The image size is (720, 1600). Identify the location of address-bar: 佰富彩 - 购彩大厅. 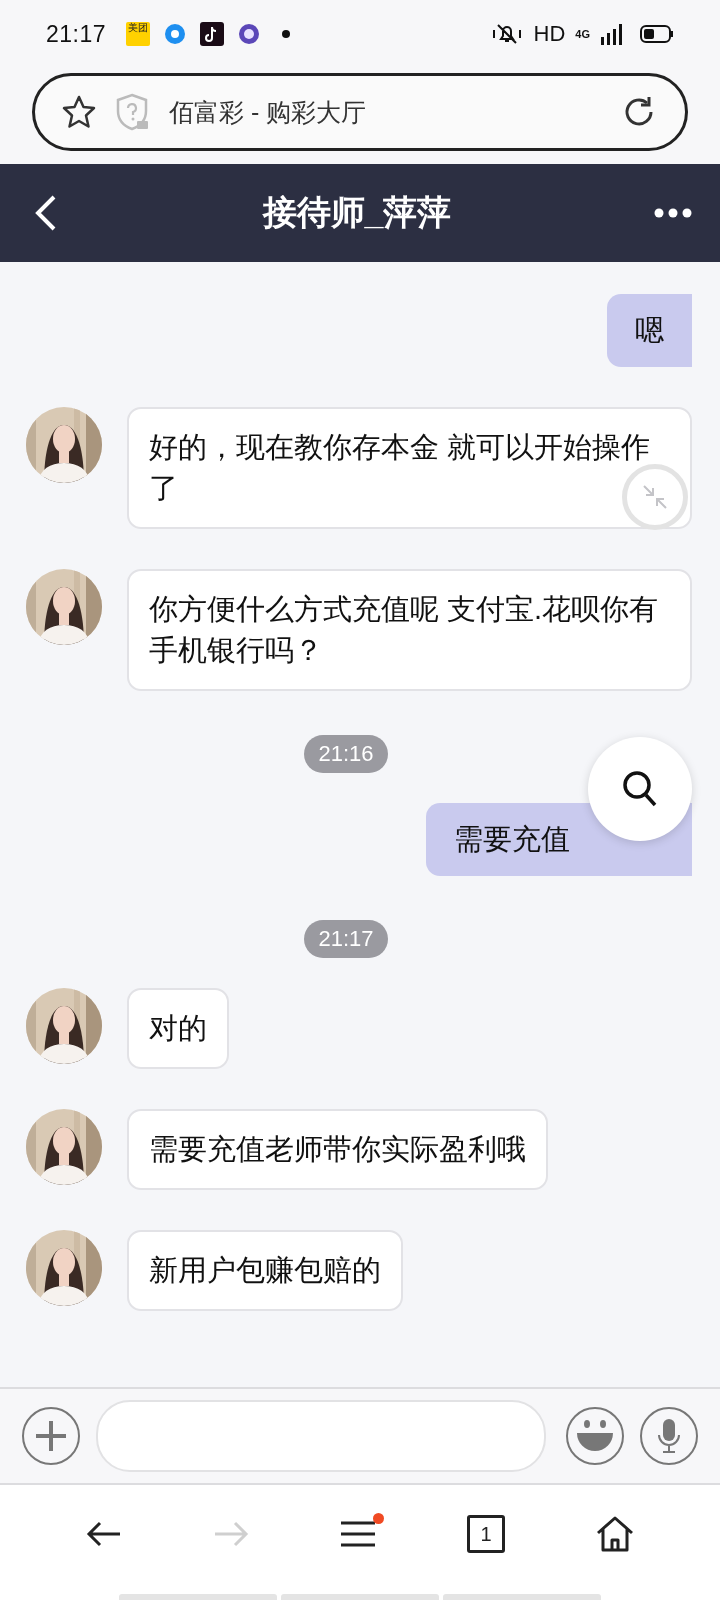
(360, 112).